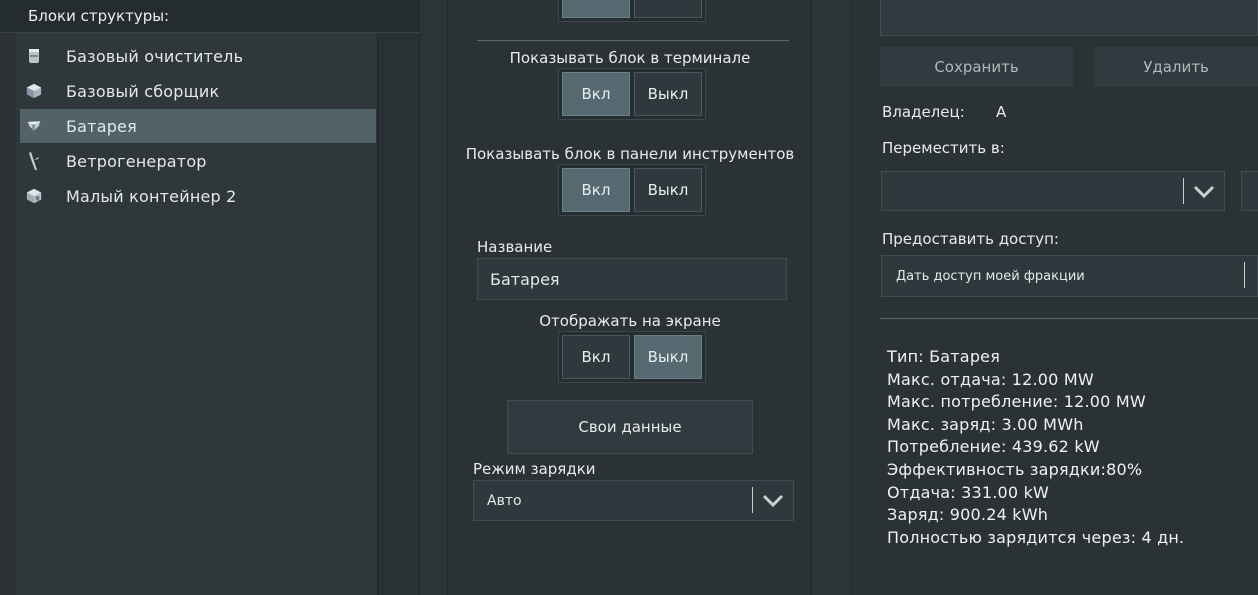  What do you see at coordinates (151, 196) in the screenshot?
I see `list-item-label: Малый контейнер 2` at bounding box center [151, 196].